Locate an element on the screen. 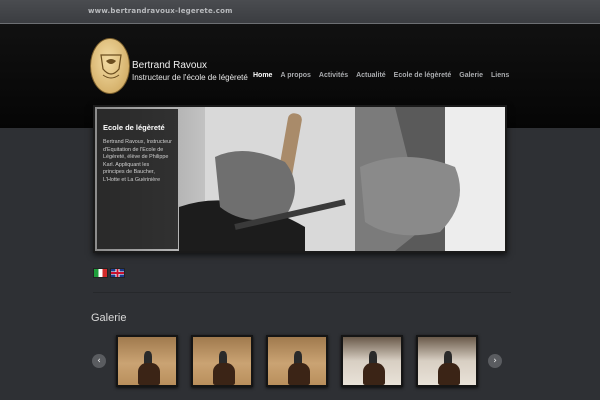  section-divider is located at coordinates (302, 292).